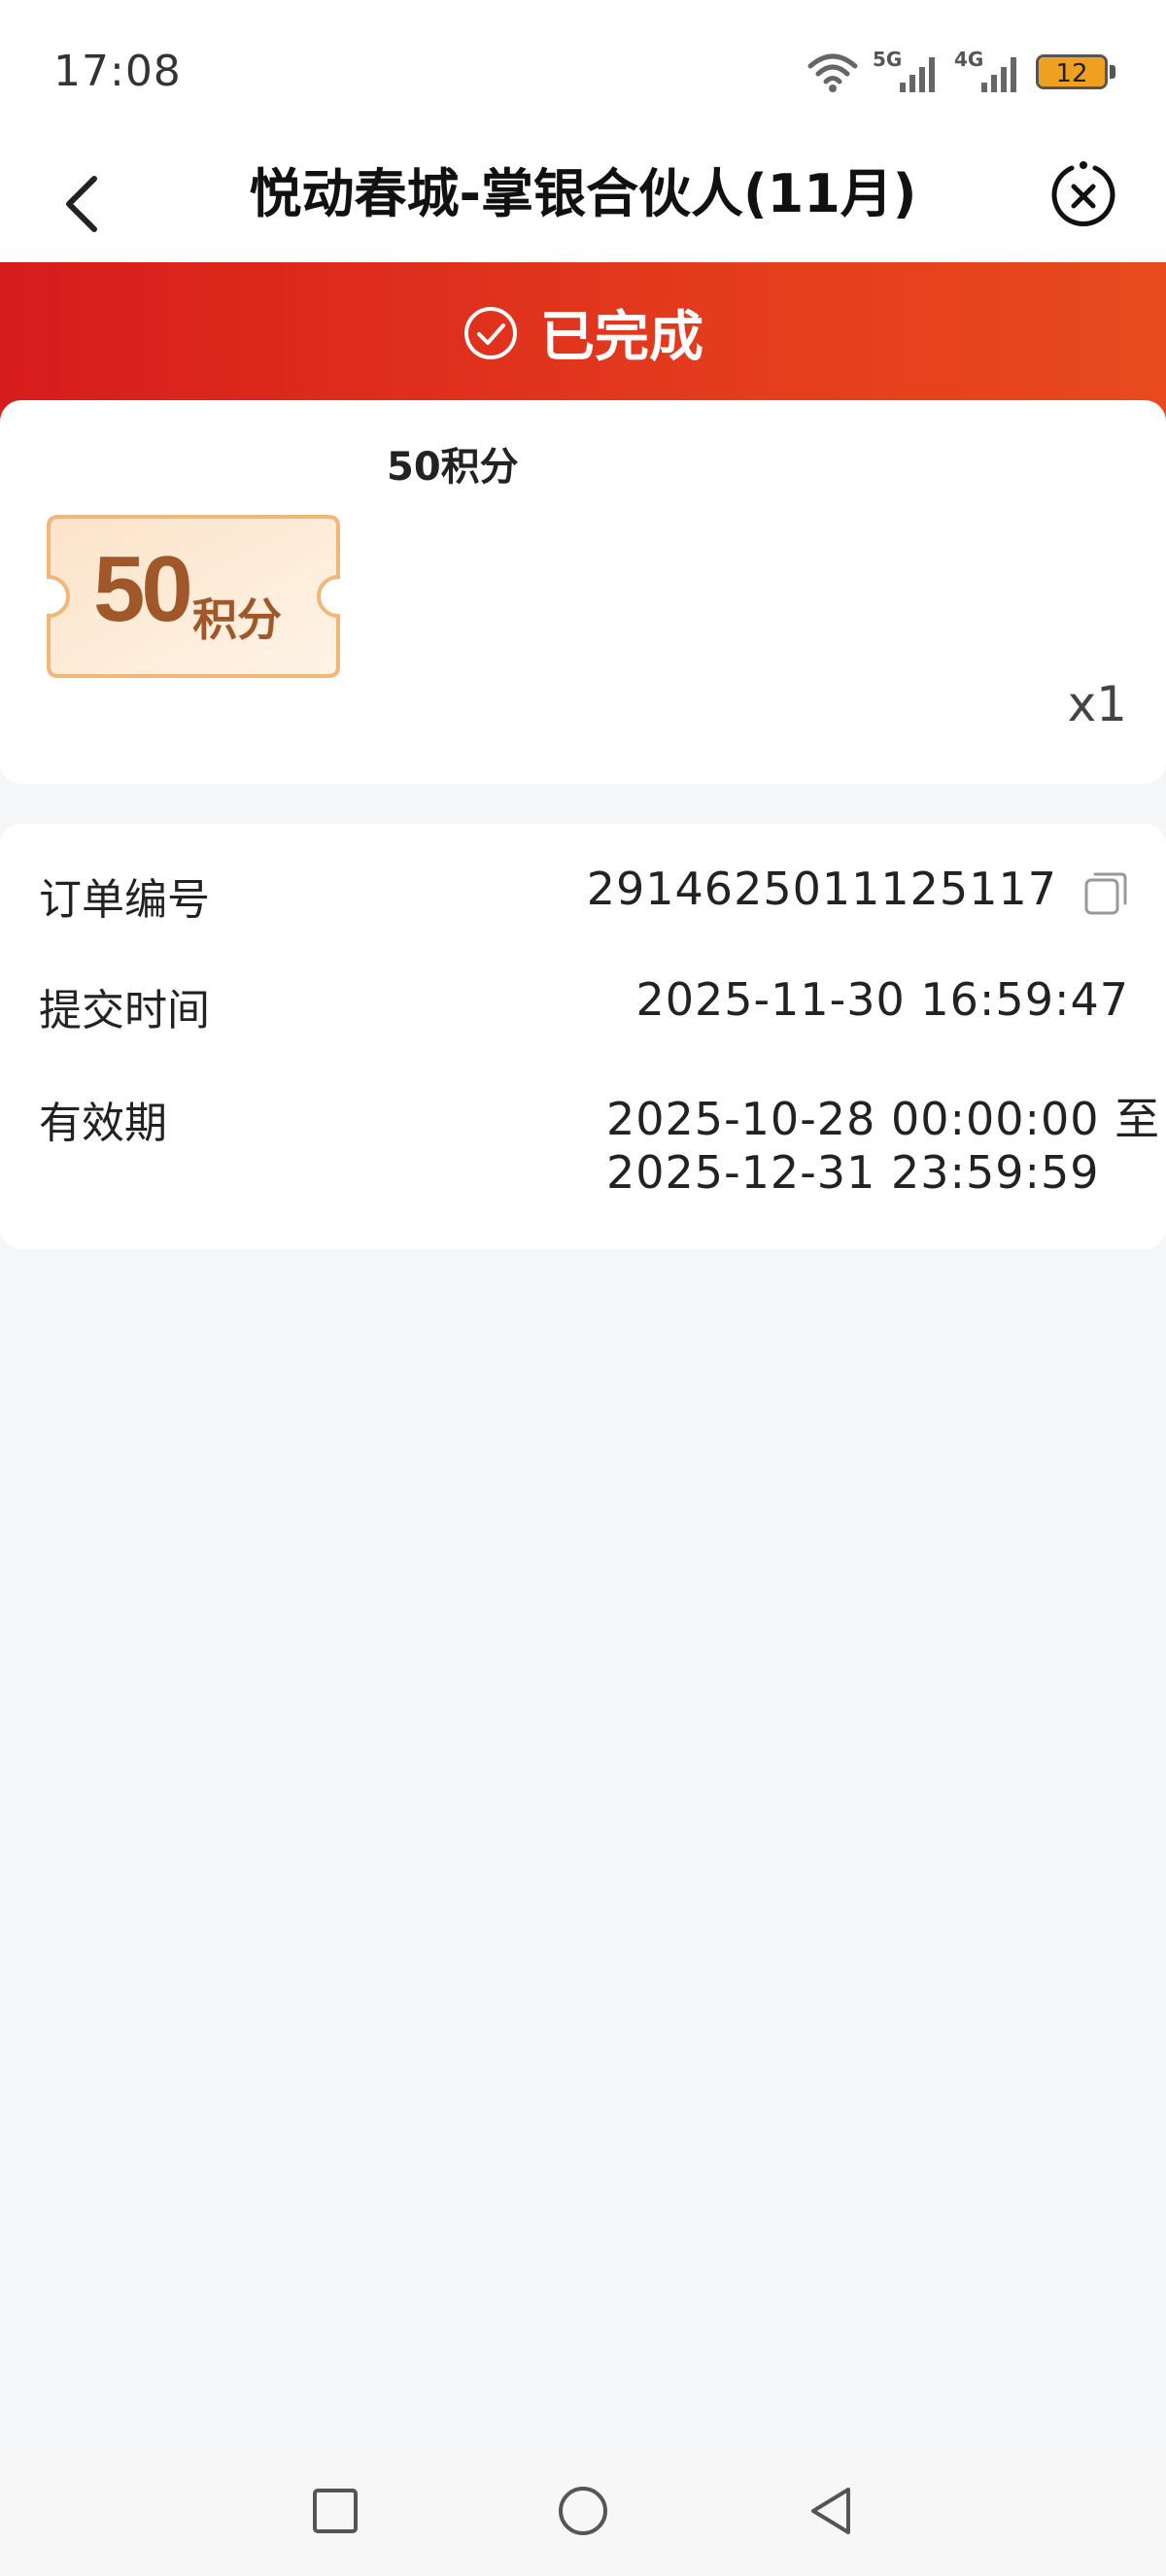  I want to click on triangle-back-icon, so click(830, 2511).